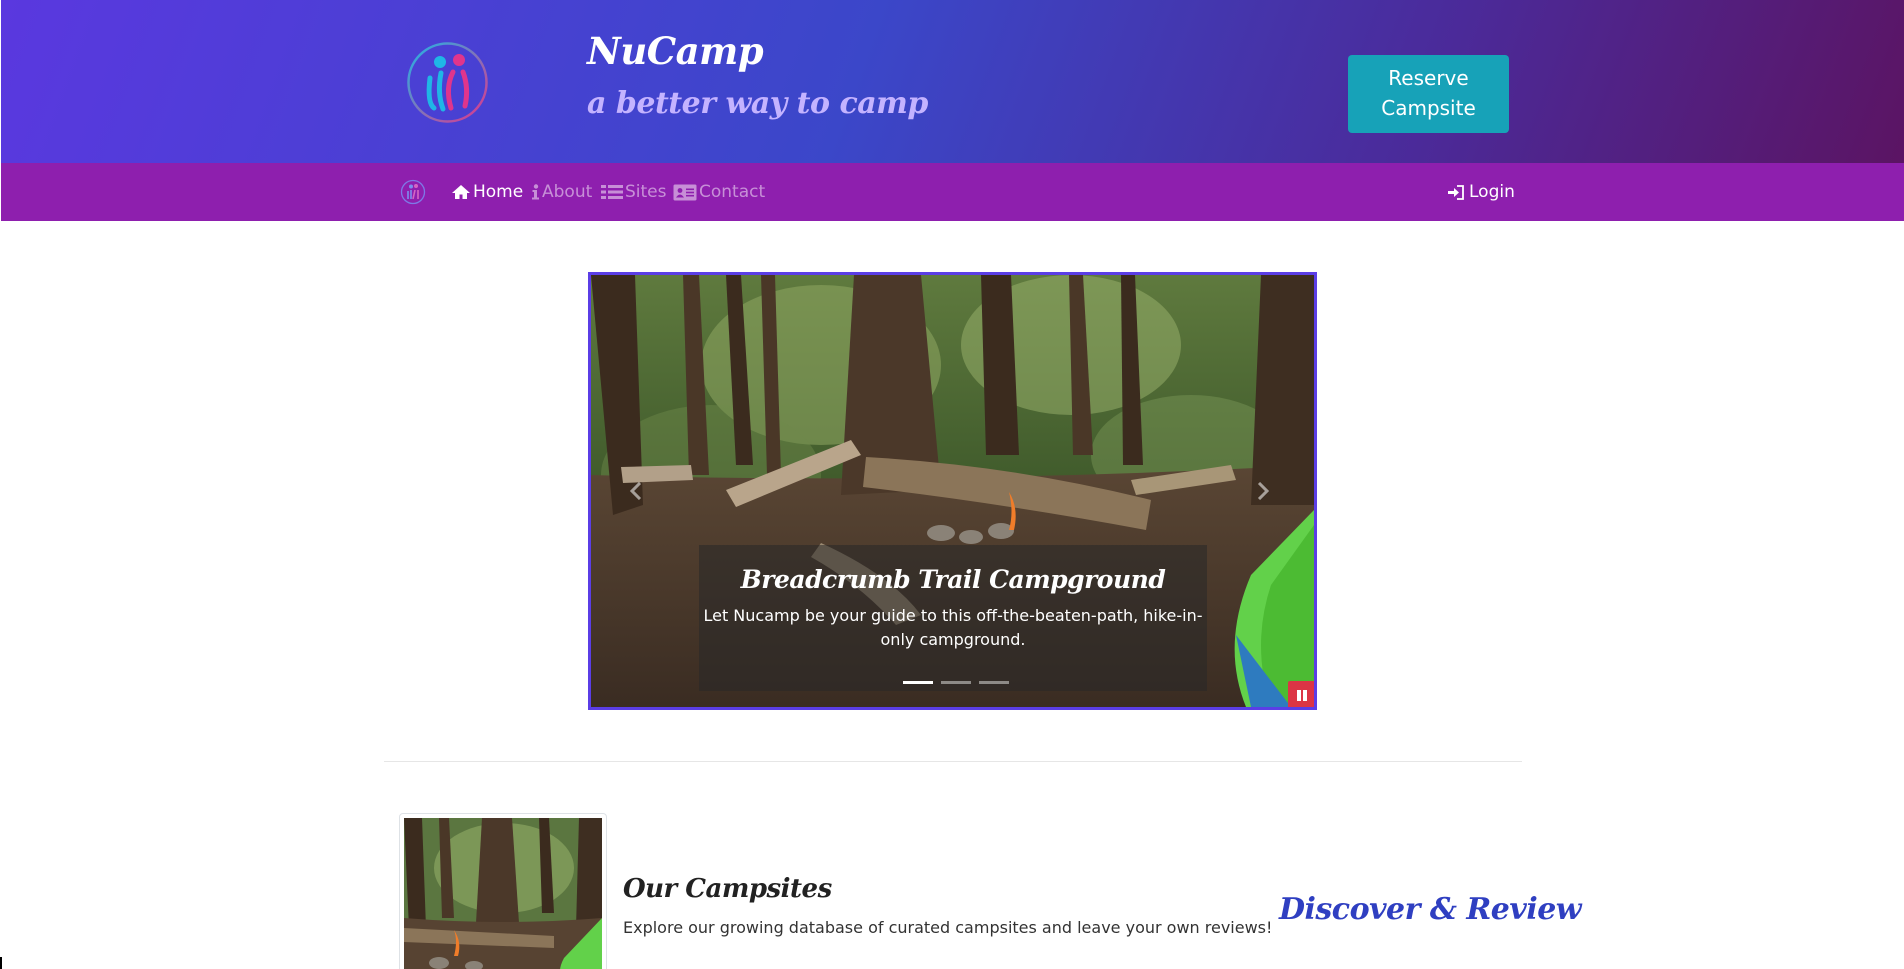 This screenshot has height=969, width=1904. Describe the element at coordinates (685, 192) in the screenshot. I see `address-card-icon` at that location.